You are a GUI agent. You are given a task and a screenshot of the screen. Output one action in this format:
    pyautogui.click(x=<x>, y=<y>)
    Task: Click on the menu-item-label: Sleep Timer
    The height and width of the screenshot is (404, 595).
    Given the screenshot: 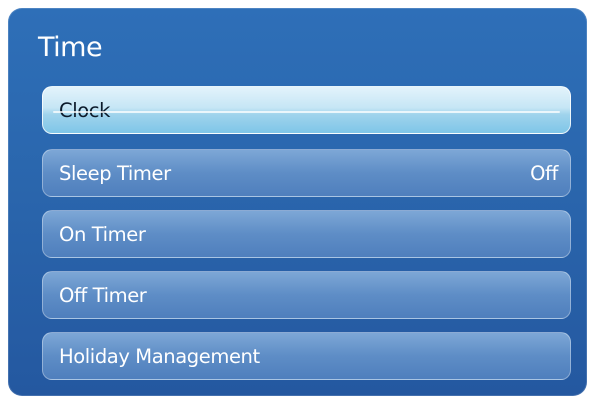 What is the action you would take?
    pyautogui.click(x=115, y=173)
    